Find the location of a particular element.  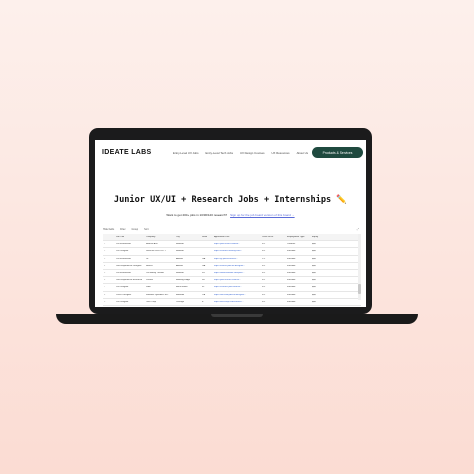

nav-link-ux-design-courses: UX Design Courses is located at coordinates (252, 153).